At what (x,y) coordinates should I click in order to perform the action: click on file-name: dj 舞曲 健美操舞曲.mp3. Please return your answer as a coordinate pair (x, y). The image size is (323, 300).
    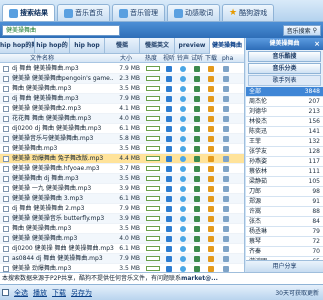
    Looking at the image, I should click on (63, 99).